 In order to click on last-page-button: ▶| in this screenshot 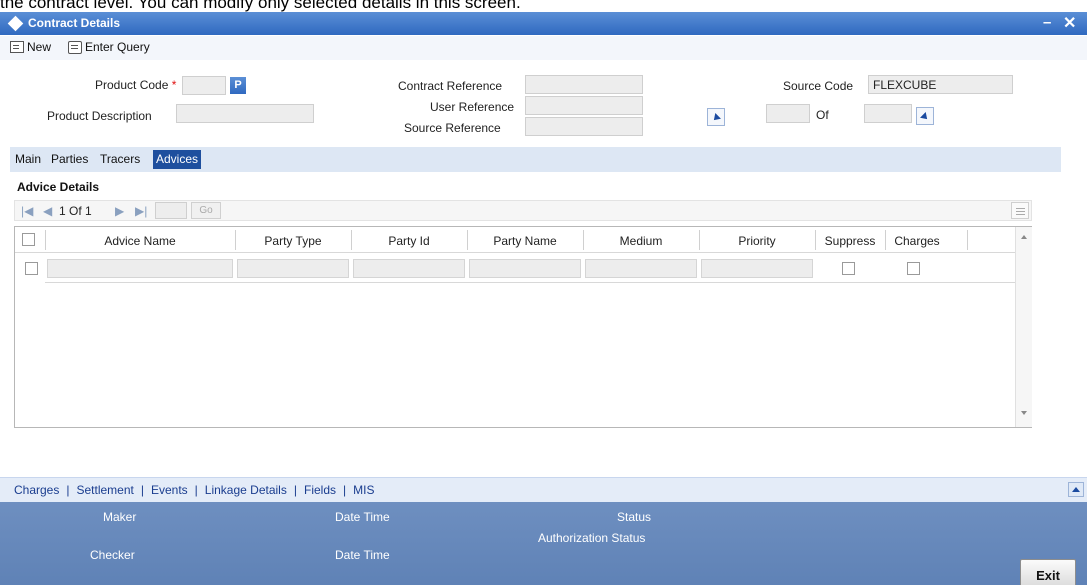, I will do `click(141, 211)`.